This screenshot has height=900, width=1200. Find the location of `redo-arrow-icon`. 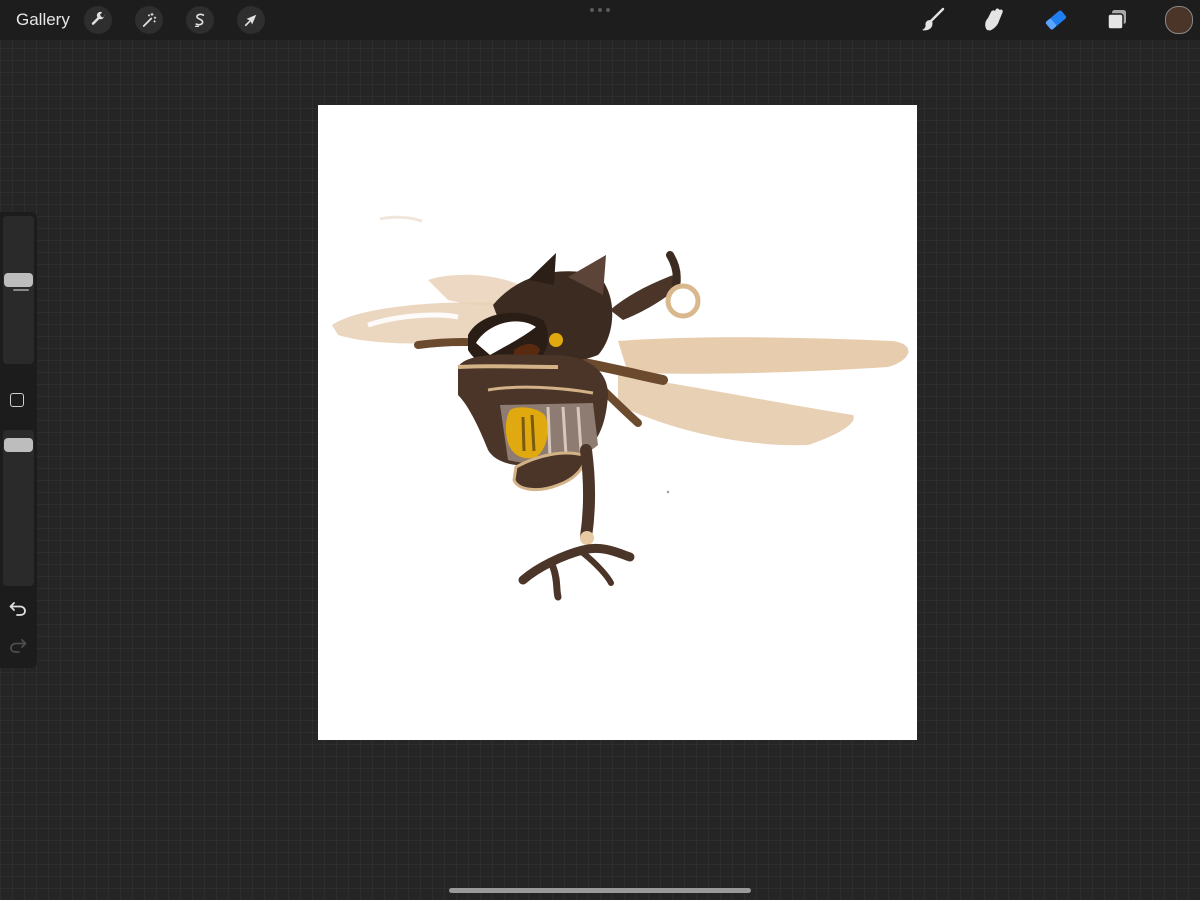

redo-arrow-icon is located at coordinates (18, 645).